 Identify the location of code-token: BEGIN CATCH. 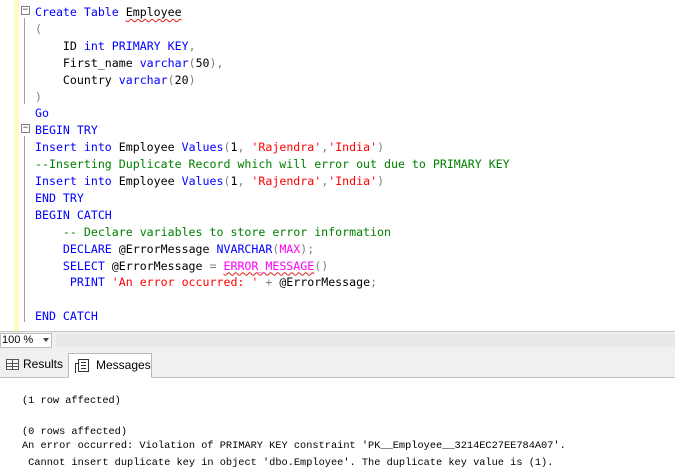
(73, 214).